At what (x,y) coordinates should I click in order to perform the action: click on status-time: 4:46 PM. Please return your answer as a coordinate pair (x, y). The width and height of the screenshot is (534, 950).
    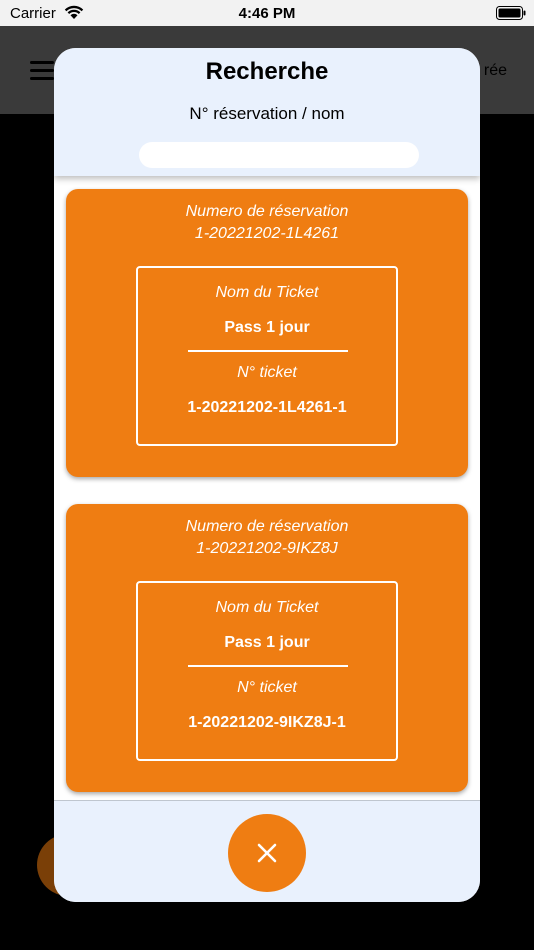
    Looking at the image, I should click on (267, 13).